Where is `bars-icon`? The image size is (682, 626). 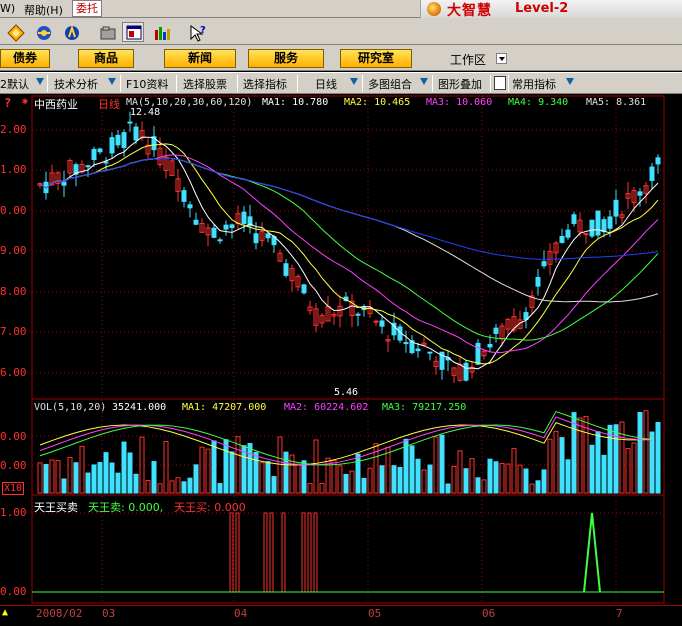 bars-icon is located at coordinates (161, 32).